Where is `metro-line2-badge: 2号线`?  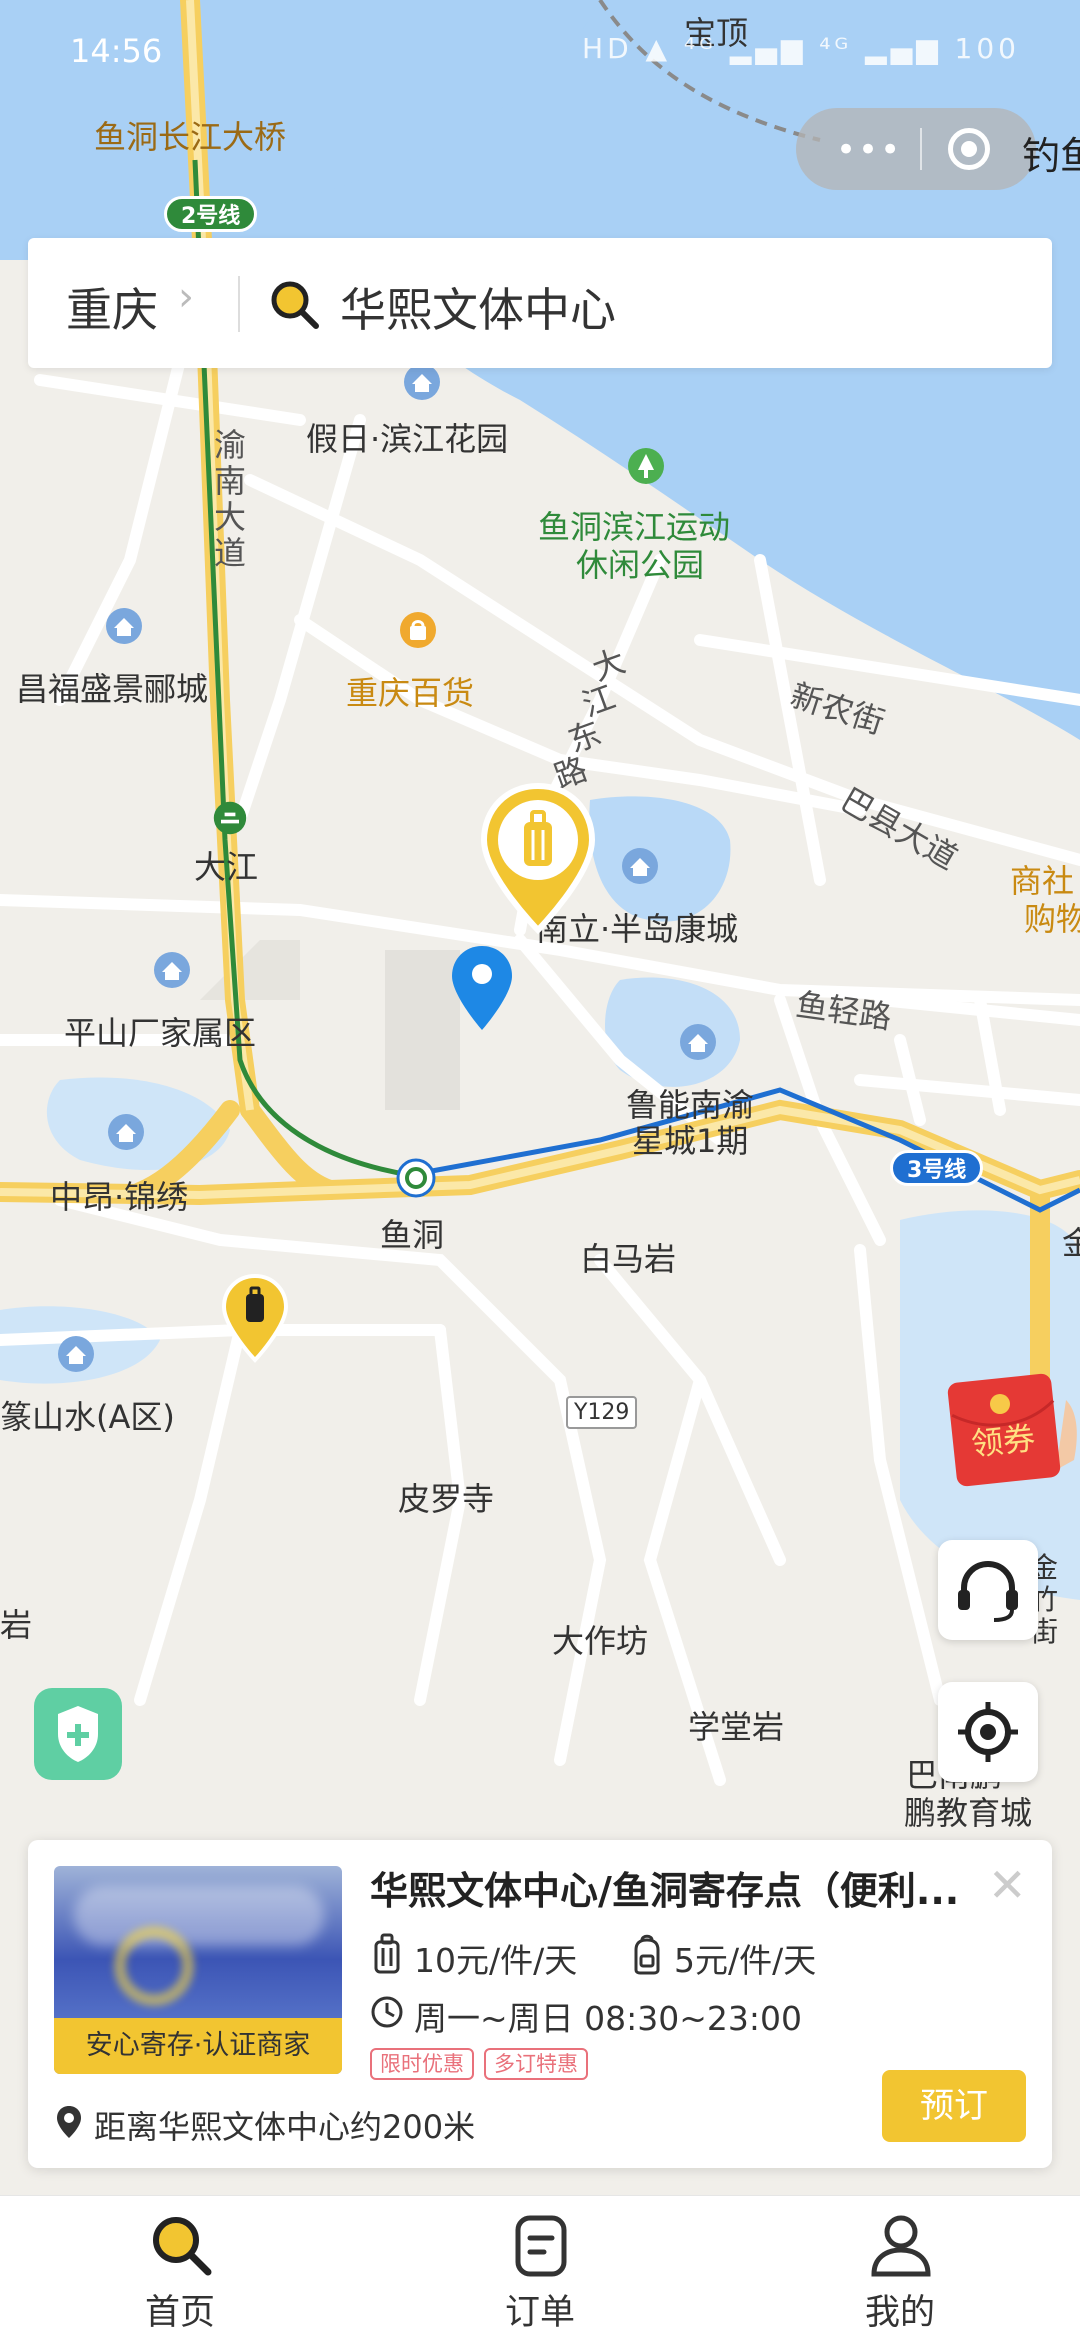
metro-line2-badge: 2号线 is located at coordinates (211, 214).